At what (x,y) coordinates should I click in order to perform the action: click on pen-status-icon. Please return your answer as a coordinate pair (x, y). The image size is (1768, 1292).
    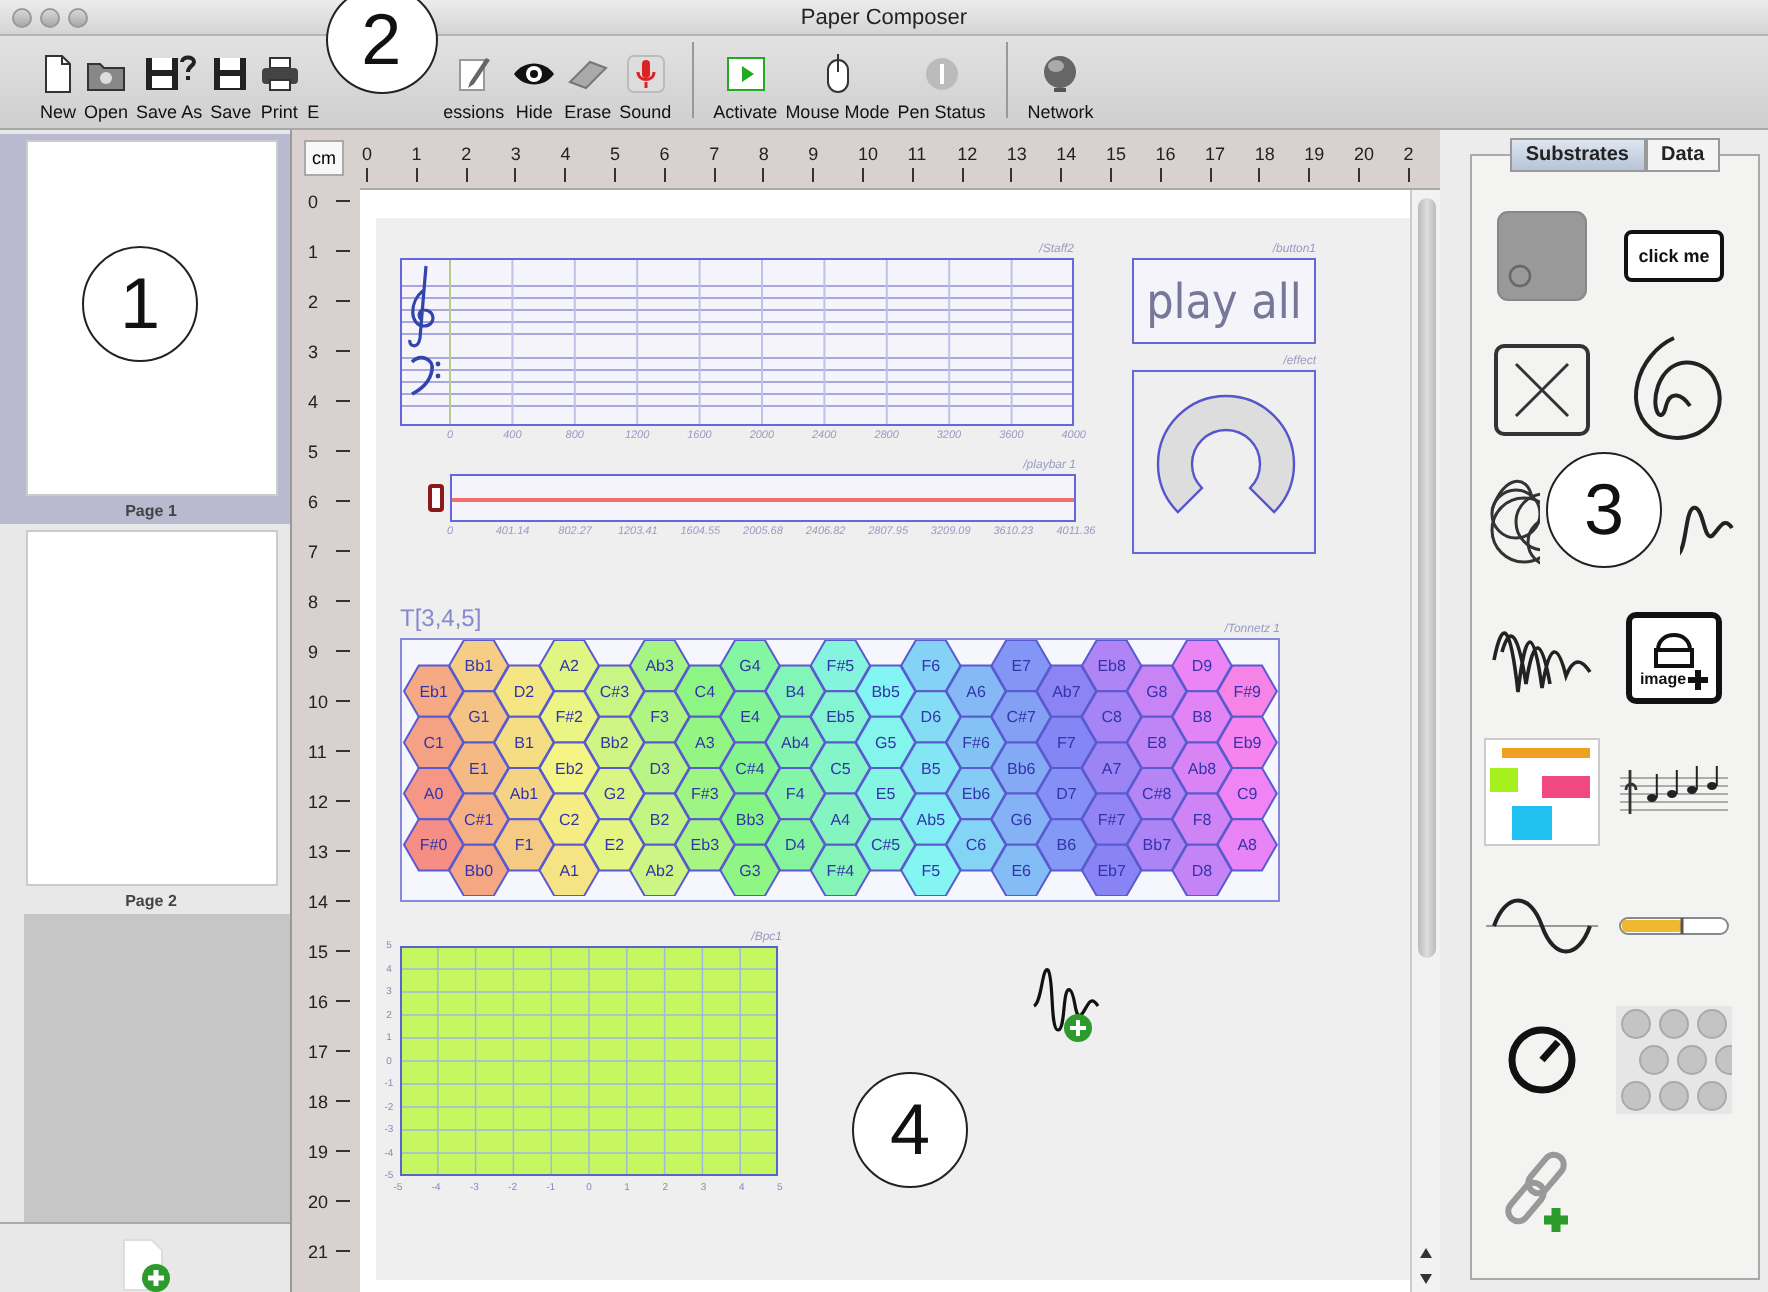
    Looking at the image, I should click on (941, 74).